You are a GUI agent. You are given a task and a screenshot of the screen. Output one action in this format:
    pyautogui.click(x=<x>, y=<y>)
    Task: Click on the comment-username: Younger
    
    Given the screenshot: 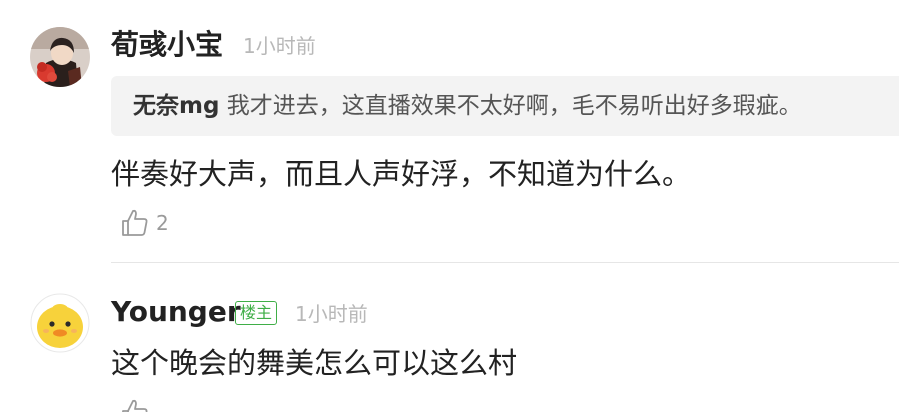 What is the action you would take?
    pyautogui.click(x=176, y=312)
    